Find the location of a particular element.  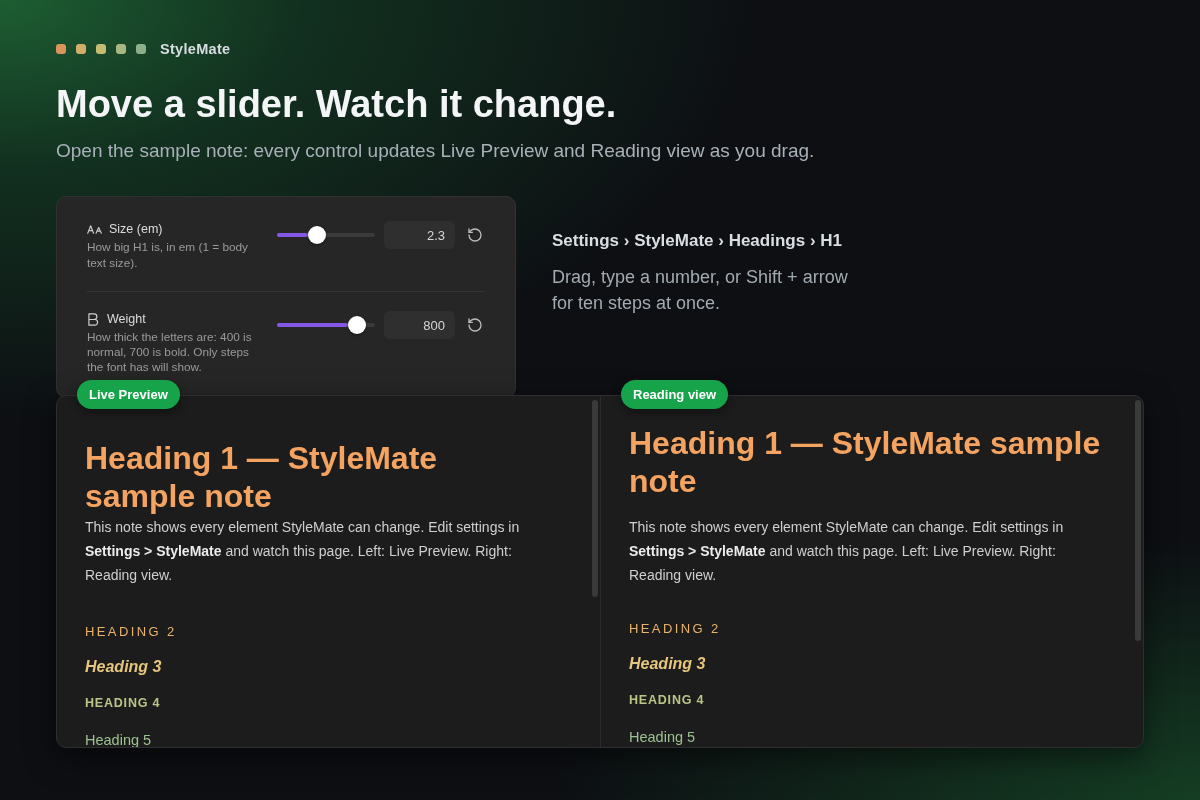

hint-text: Drag, type a number, or Shift + arrow for ten steps at once. is located at coordinates (700, 290).